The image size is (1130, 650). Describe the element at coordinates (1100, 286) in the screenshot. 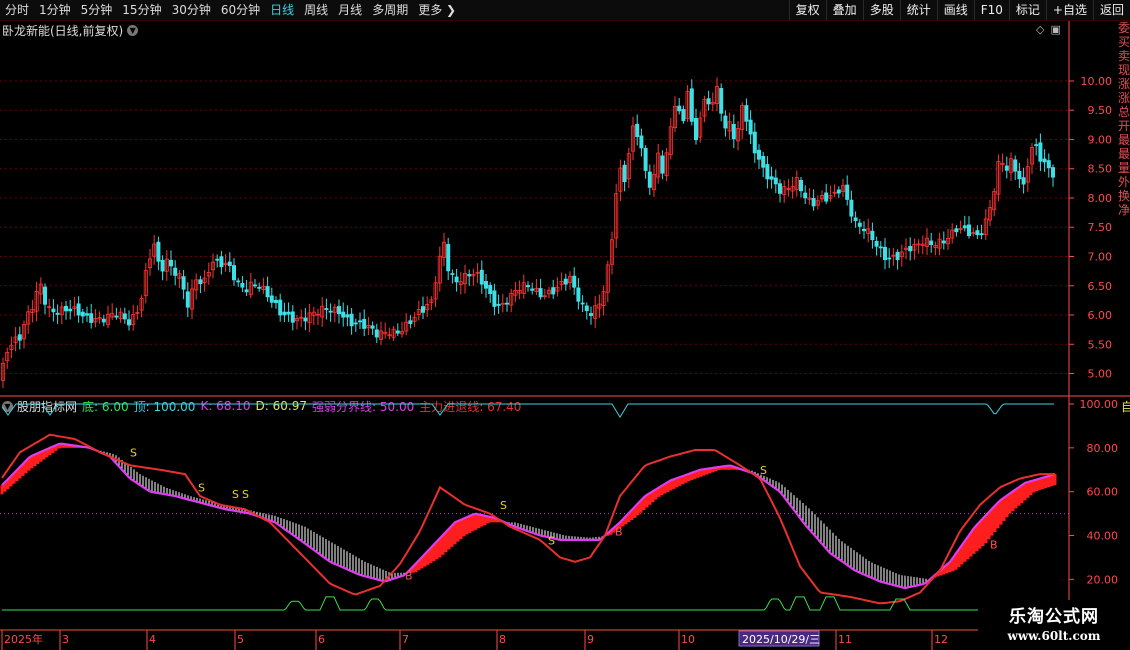

I see `price-tick-label: 6.50` at that location.